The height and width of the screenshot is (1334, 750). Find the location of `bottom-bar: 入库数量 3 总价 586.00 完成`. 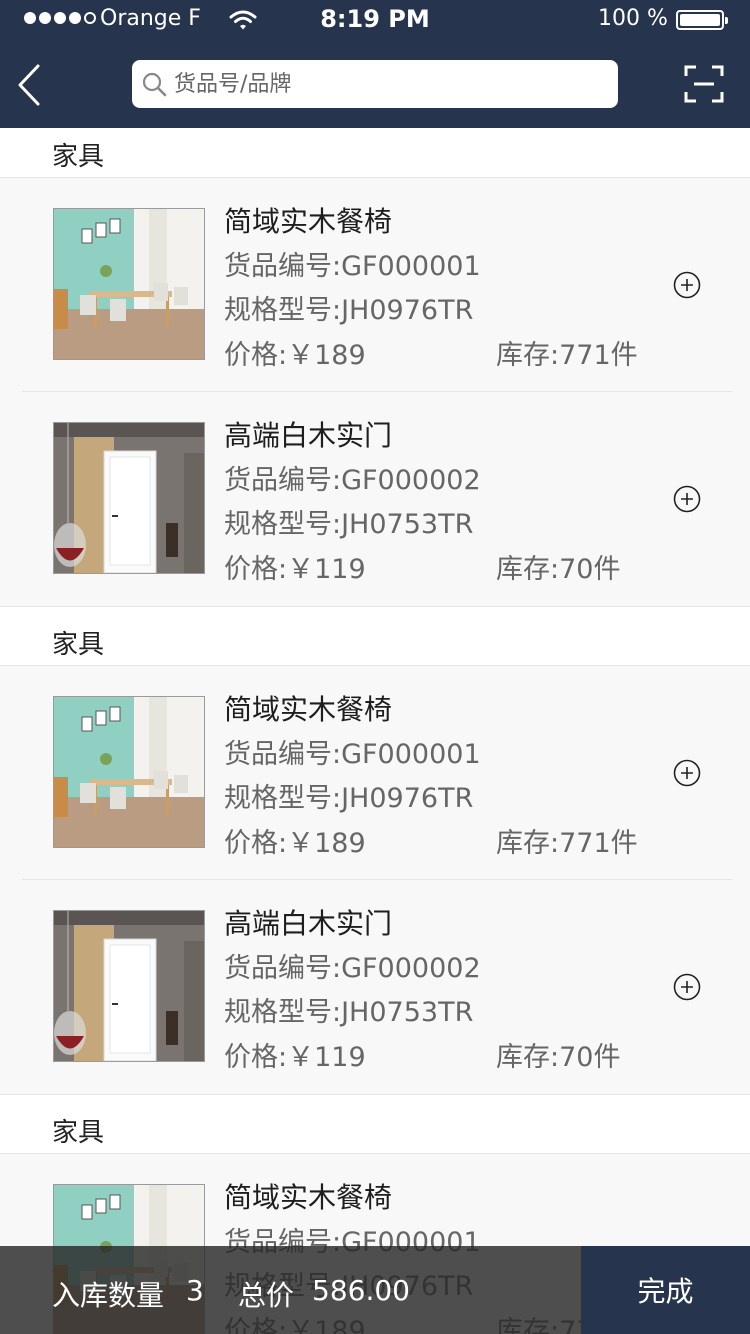

bottom-bar: 入库数量 3 总价 586.00 完成 is located at coordinates (375, 1290).